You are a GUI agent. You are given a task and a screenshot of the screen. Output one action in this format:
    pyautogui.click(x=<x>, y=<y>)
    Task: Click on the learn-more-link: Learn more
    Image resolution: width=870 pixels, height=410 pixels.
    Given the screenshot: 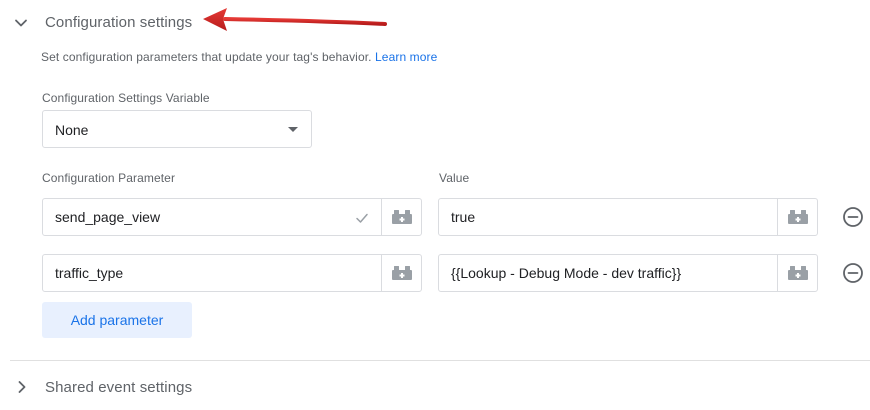 What is the action you would take?
    pyautogui.click(x=406, y=57)
    